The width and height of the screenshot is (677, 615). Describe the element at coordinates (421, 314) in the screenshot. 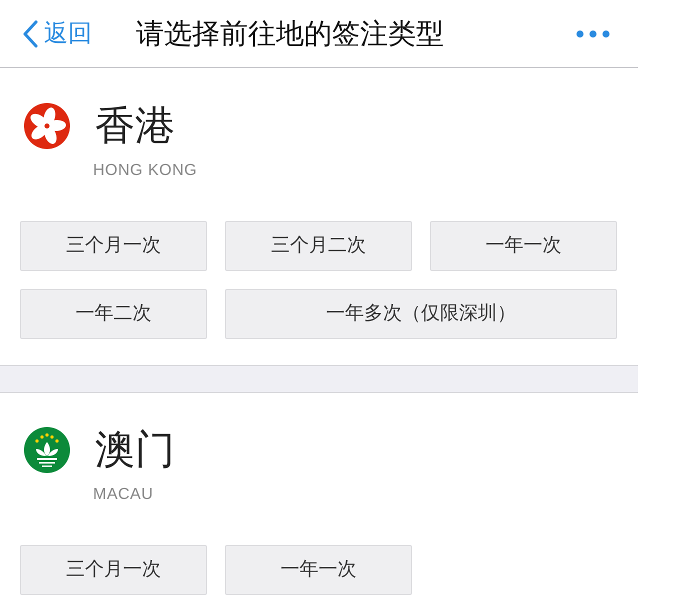

I see `visa-type-button: 一年多次（仅限深圳）` at that location.